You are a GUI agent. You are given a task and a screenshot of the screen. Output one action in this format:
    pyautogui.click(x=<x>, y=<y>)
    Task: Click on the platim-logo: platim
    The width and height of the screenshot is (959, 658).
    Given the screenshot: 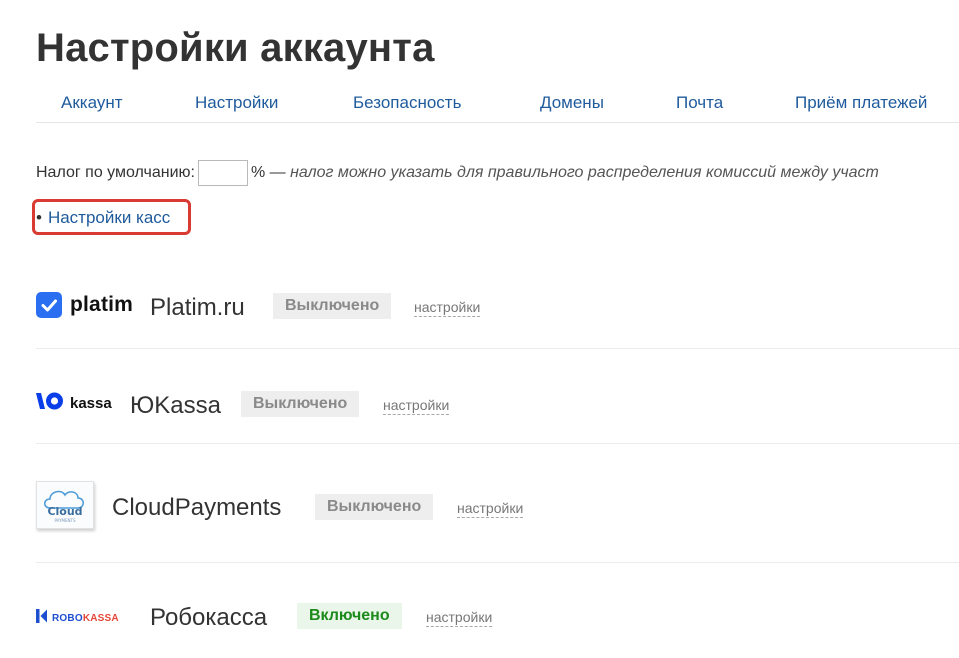 What is the action you would take?
    pyautogui.click(x=84, y=305)
    